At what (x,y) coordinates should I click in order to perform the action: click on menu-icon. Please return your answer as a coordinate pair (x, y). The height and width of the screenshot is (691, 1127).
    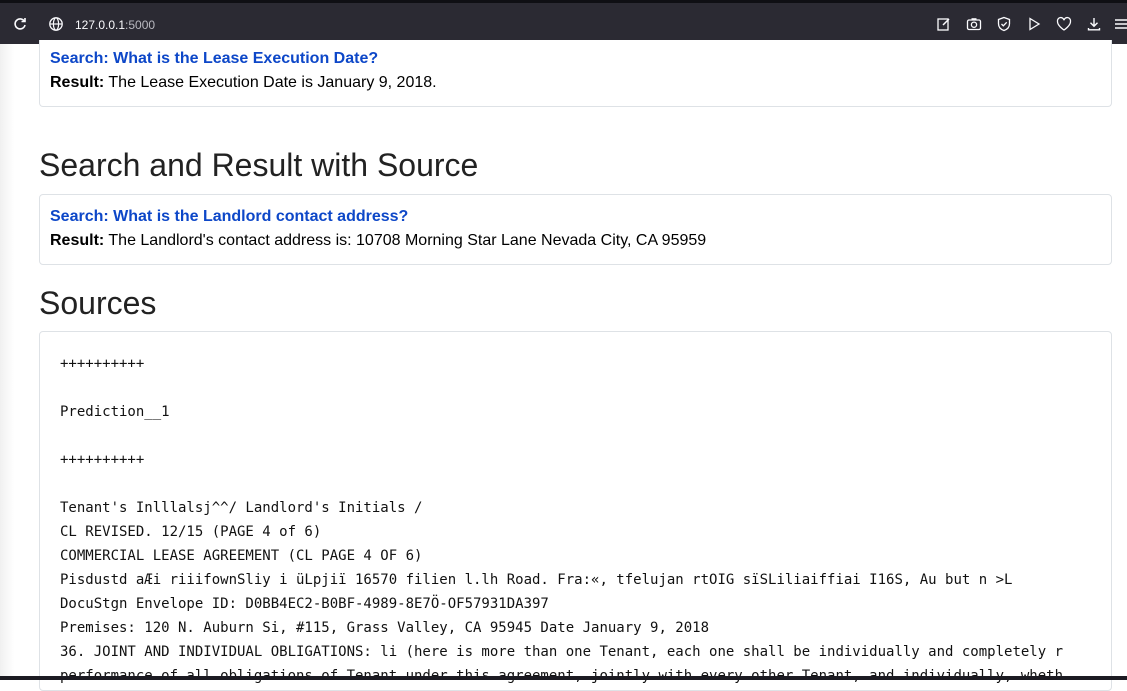
    Looking at the image, I should click on (1120, 25).